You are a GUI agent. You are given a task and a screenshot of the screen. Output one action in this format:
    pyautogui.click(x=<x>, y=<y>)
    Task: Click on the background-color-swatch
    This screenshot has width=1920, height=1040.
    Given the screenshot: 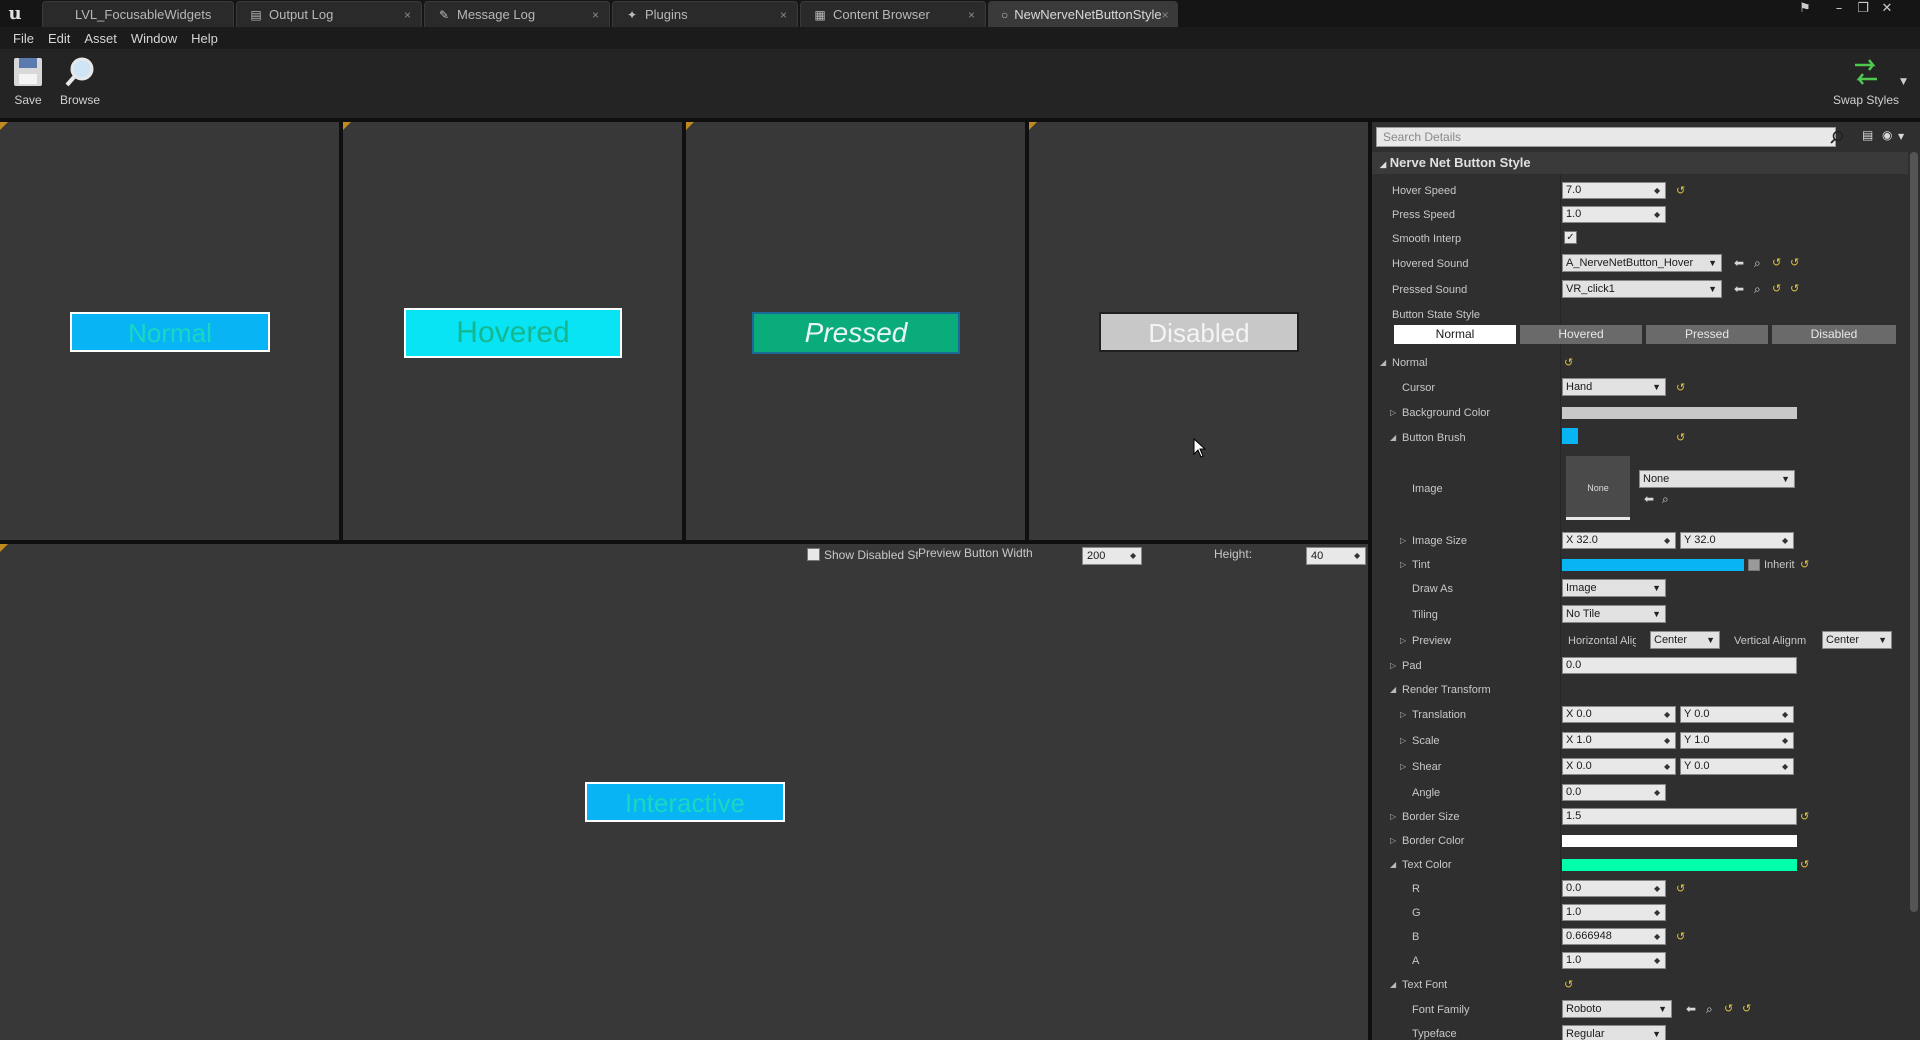 What is the action you would take?
    pyautogui.click(x=1679, y=413)
    